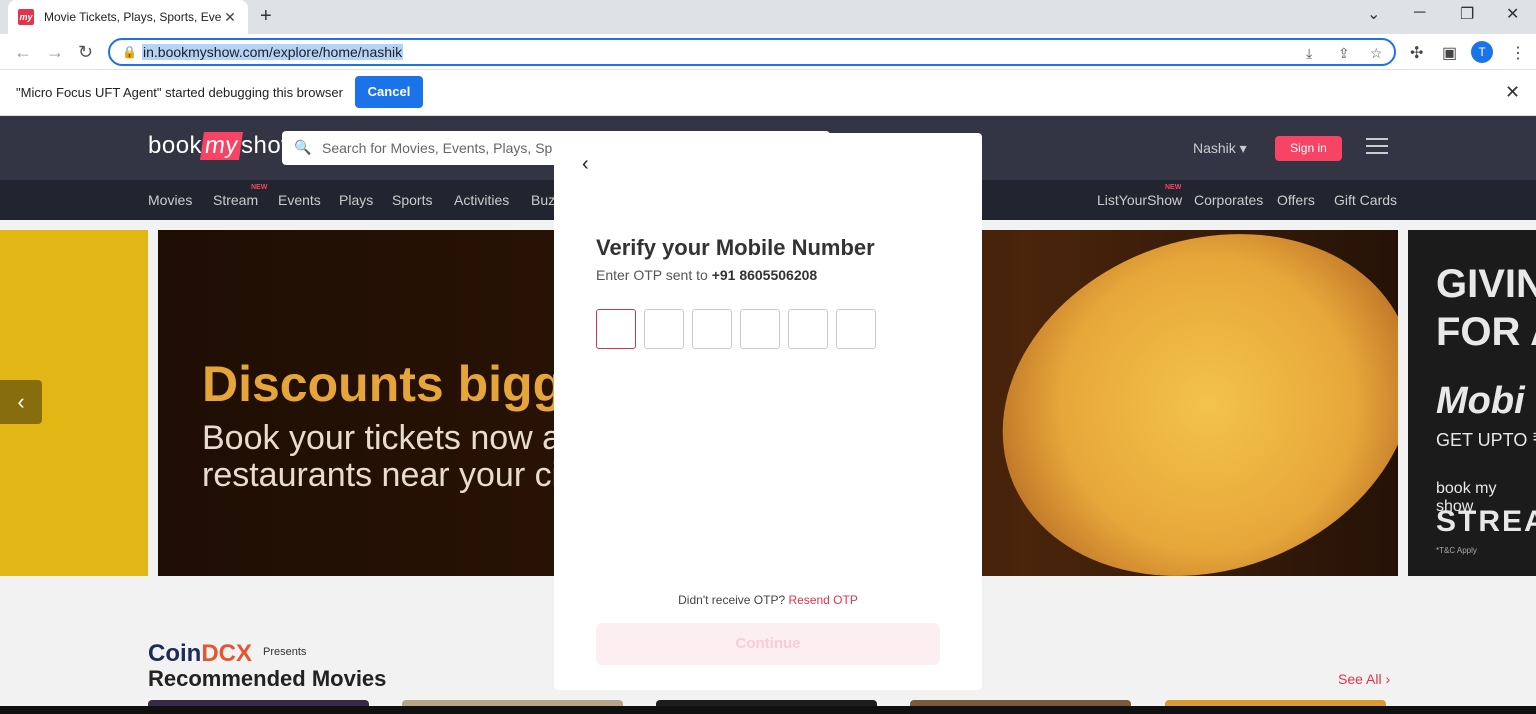  Describe the element at coordinates (1373, 14) in the screenshot. I see `tab-search-chevron-icon: ⌄` at that location.